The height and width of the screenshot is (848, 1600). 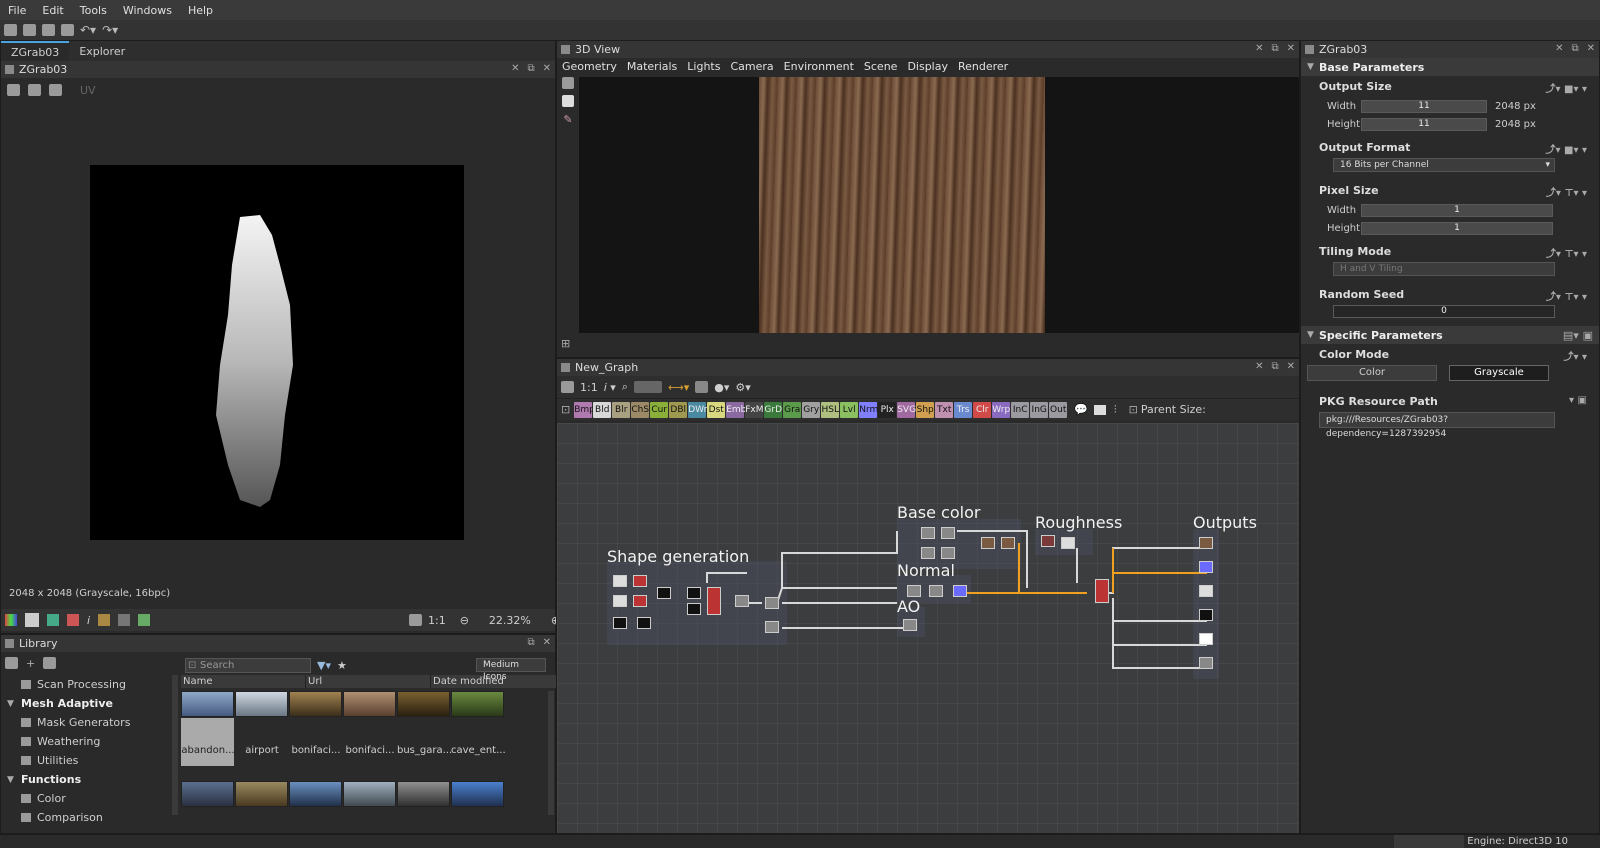 What do you see at coordinates (248, 665) in the screenshot?
I see `library-search-input: ⊡ Search` at bounding box center [248, 665].